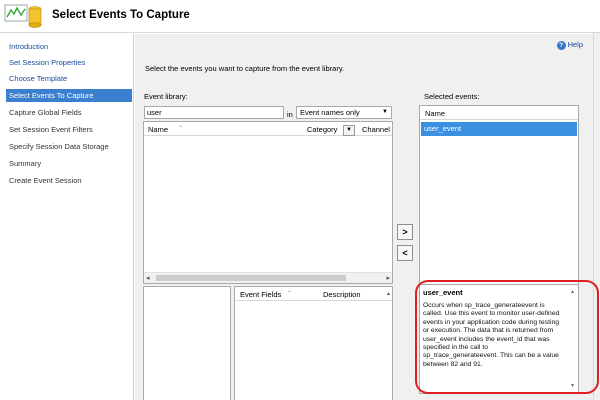 This screenshot has height=400, width=600. What do you see at coordinates (385, 112) in the screenshot?
I see `chevron-down-icon: ▼` at bounding box center [385, 112].